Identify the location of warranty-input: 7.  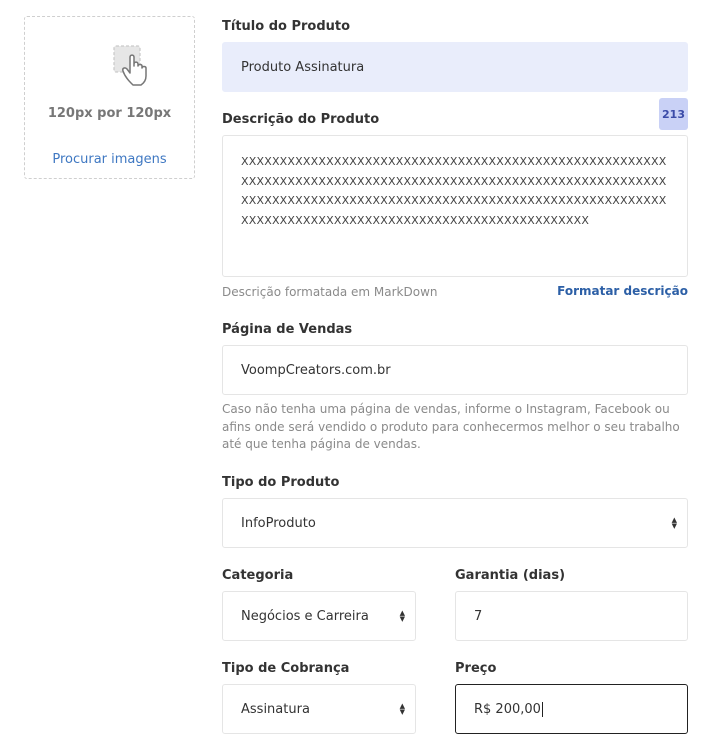
(571, 616).